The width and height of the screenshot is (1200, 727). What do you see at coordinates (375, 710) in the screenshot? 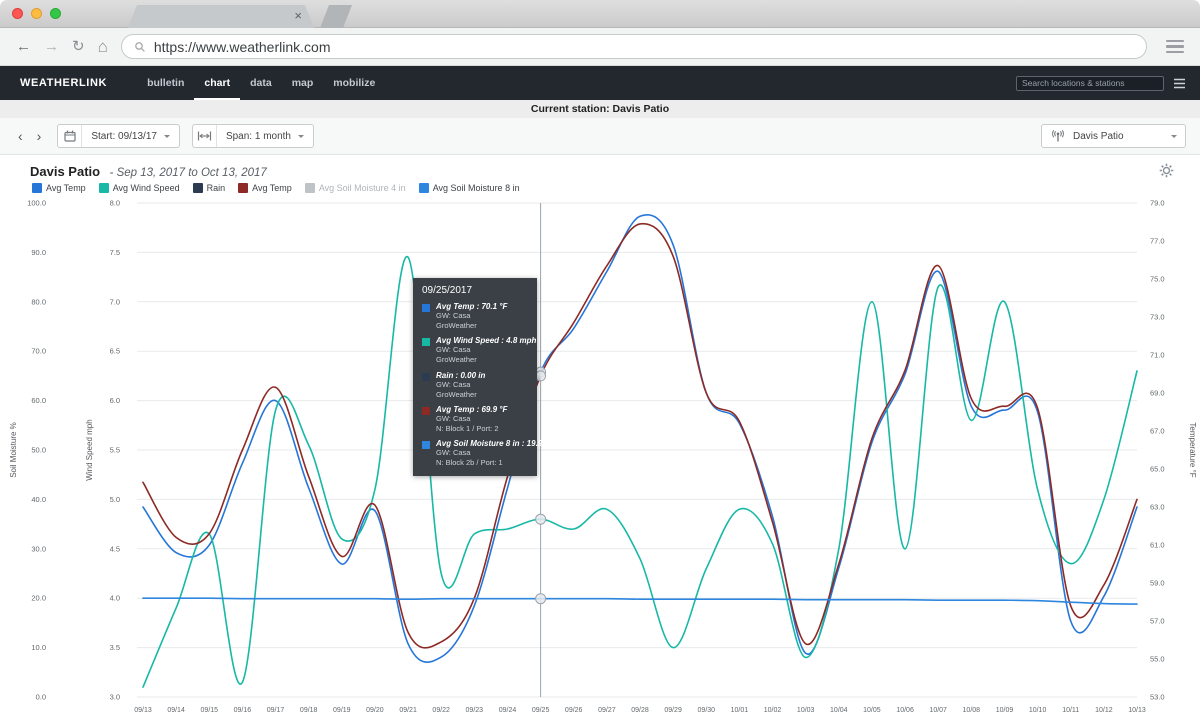
I see `x-axis-tick: 09/20` at bounding box center [375, 710].